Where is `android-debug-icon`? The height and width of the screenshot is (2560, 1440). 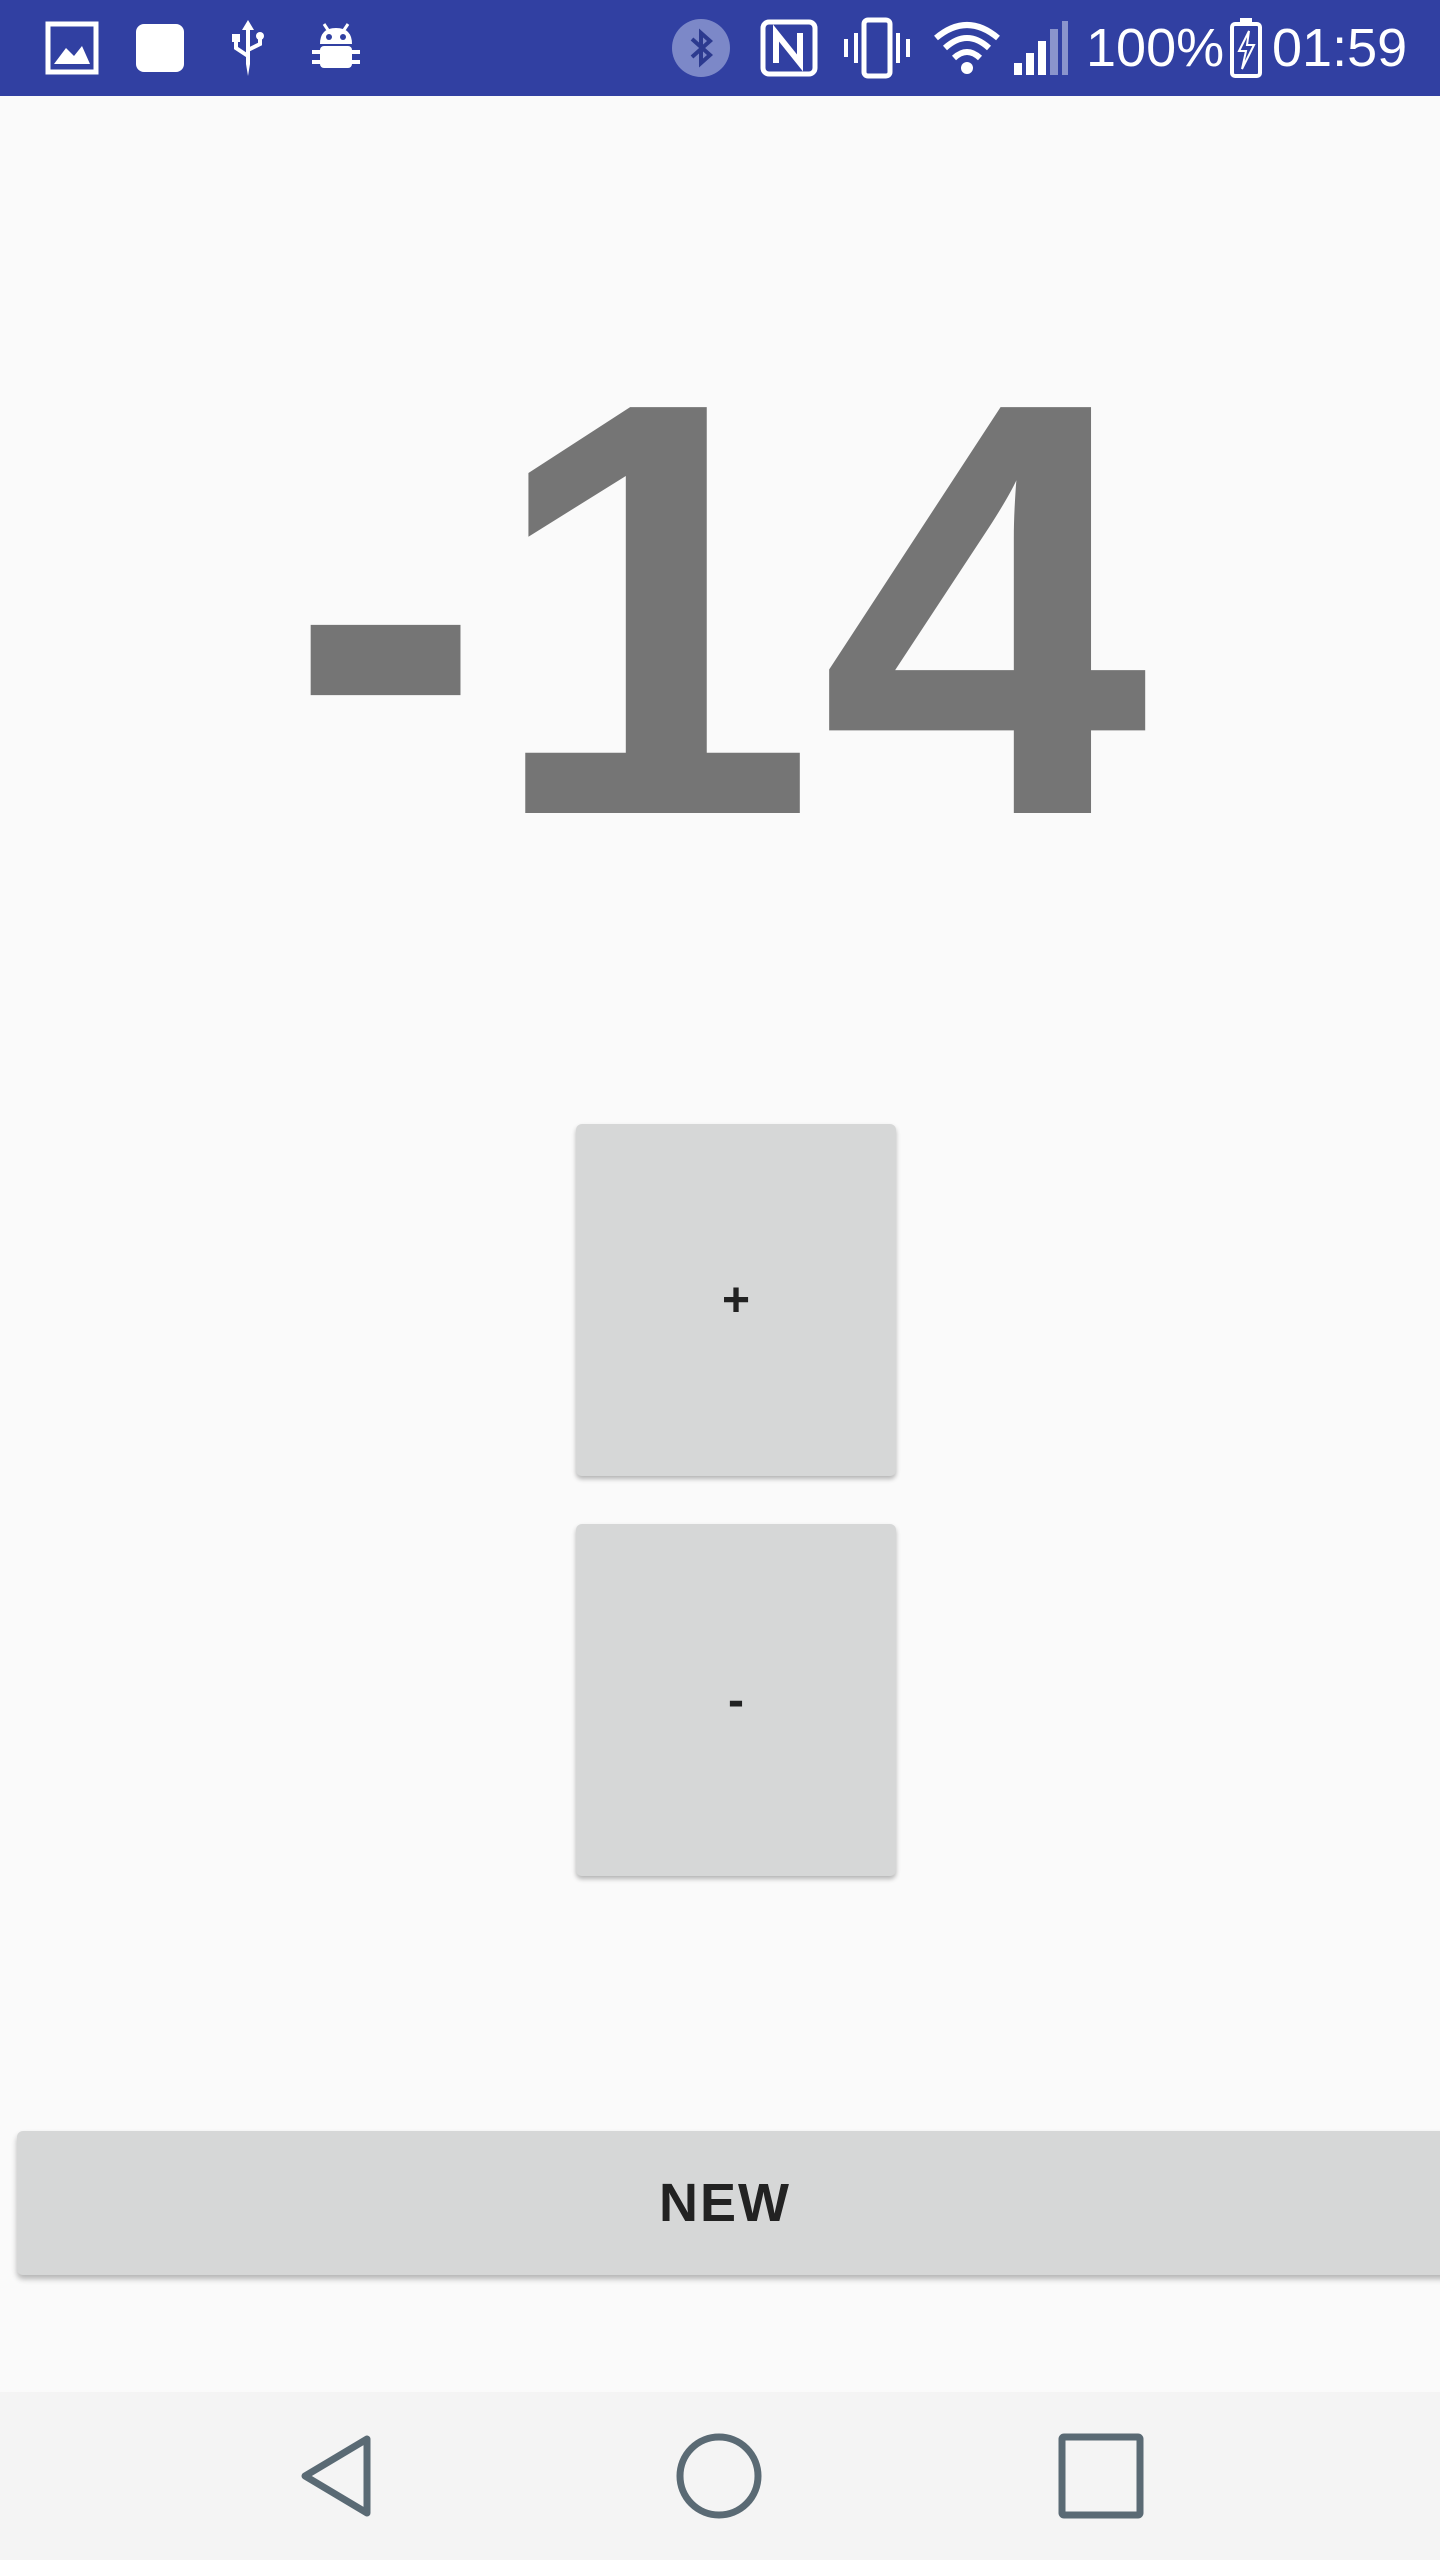
android-debug-icon is located at coordinates (336, 48).